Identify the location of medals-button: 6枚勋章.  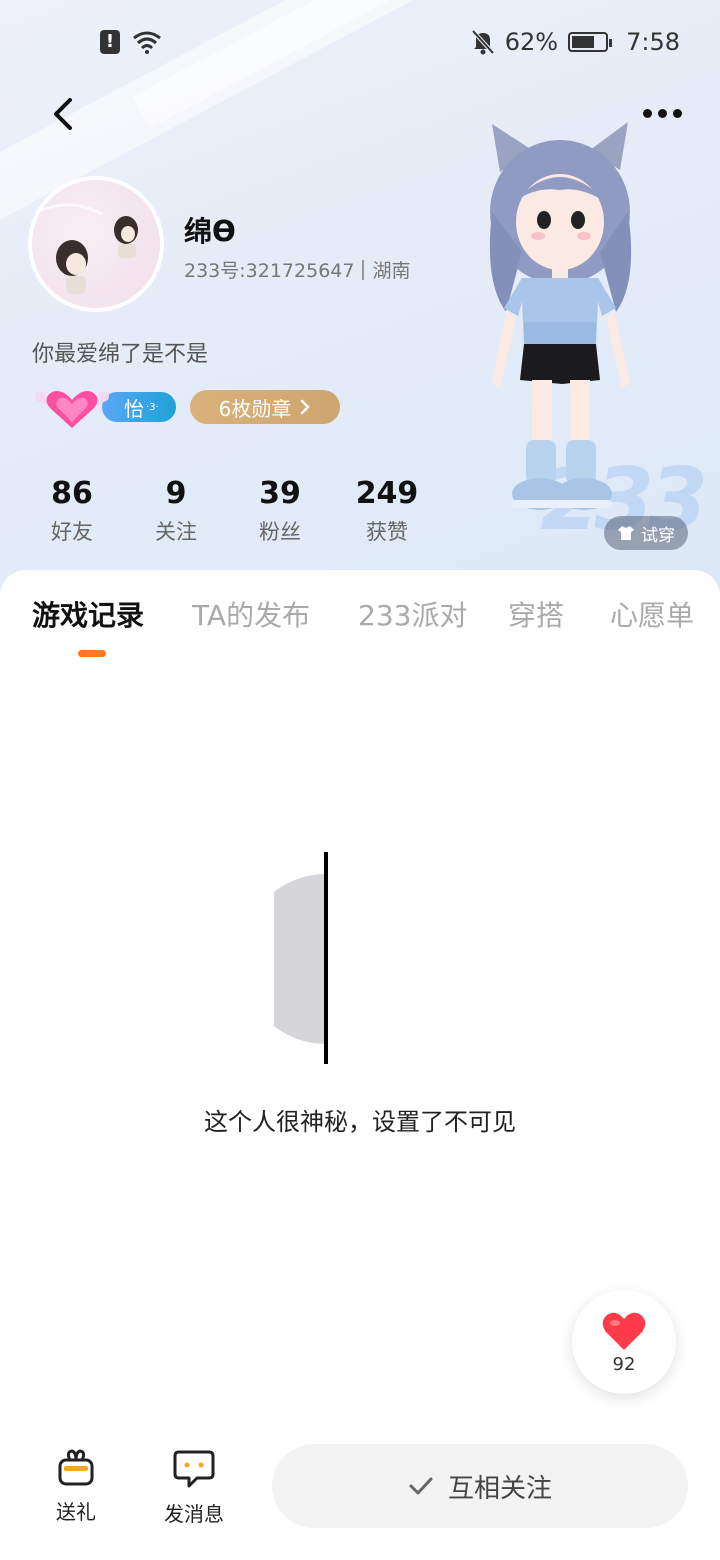
(265, 407).